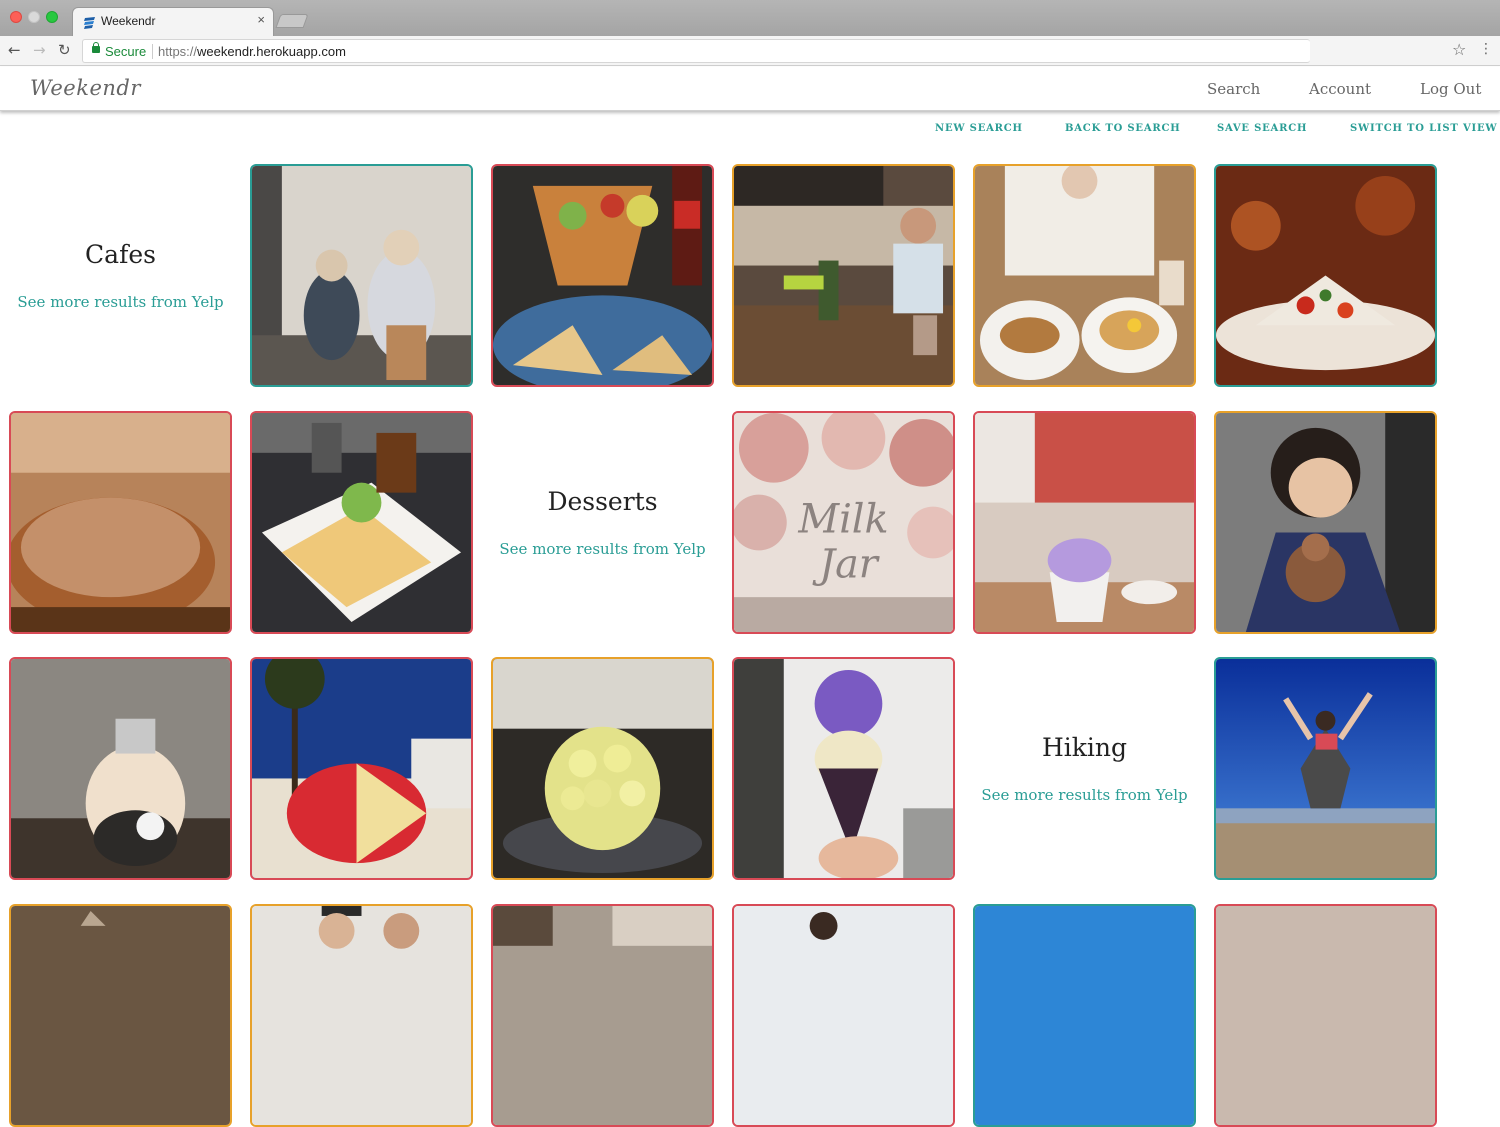 This screenshot has height=1127, width=1500. Describe the element at coordinates (173, 22) in the screenshot. I see `browser-tab: Weekendr ×` at that location.